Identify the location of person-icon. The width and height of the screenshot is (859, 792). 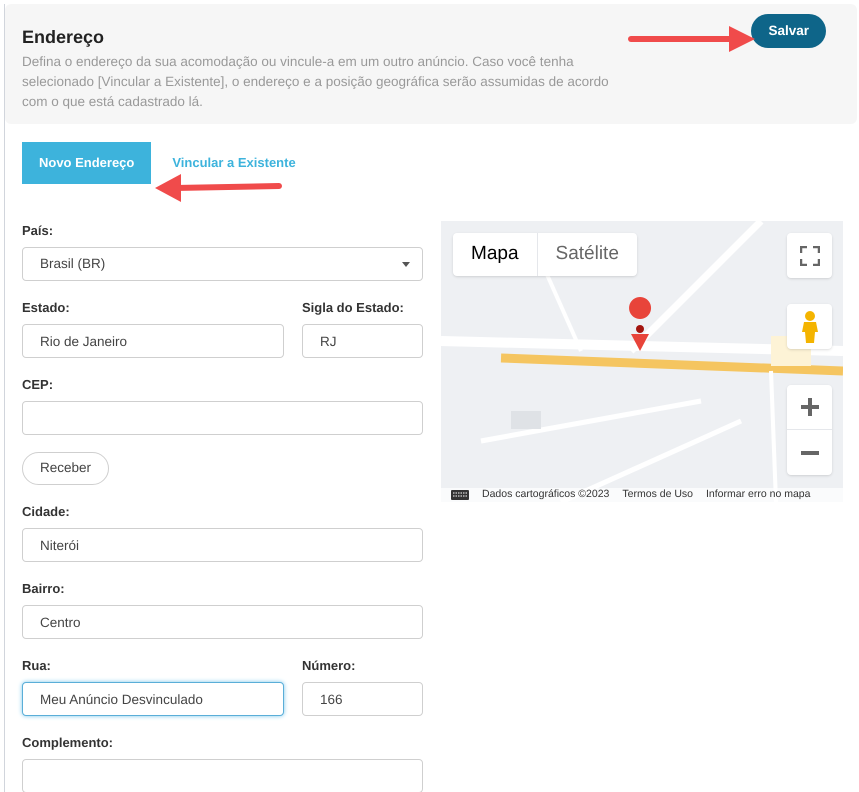
(809, 326).